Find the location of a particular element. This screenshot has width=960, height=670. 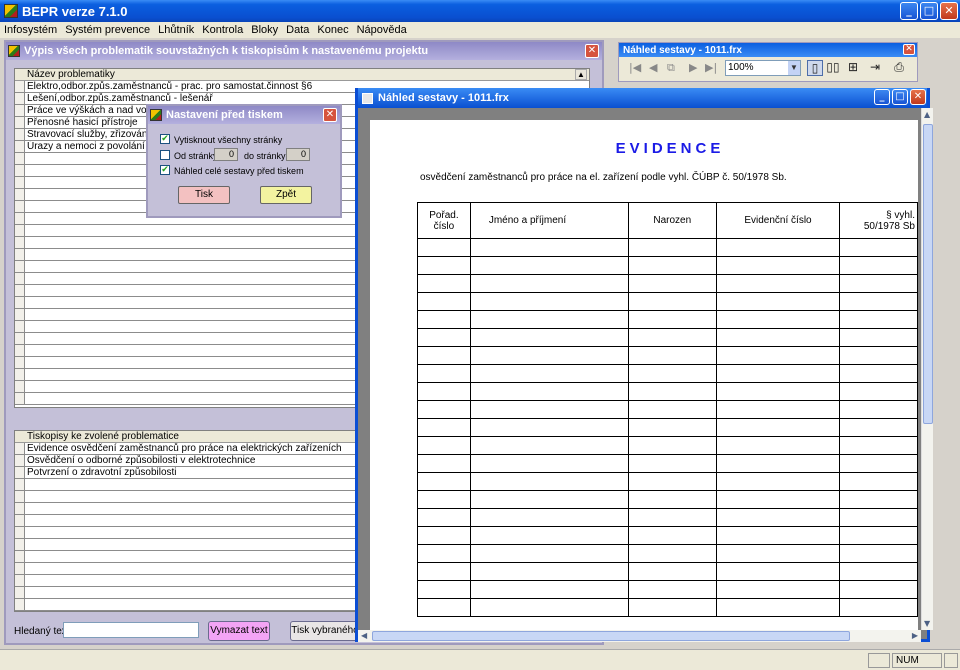

dialog-titlebar: Nastavení před tiskem ✕ is located at coordinates (244, 115).